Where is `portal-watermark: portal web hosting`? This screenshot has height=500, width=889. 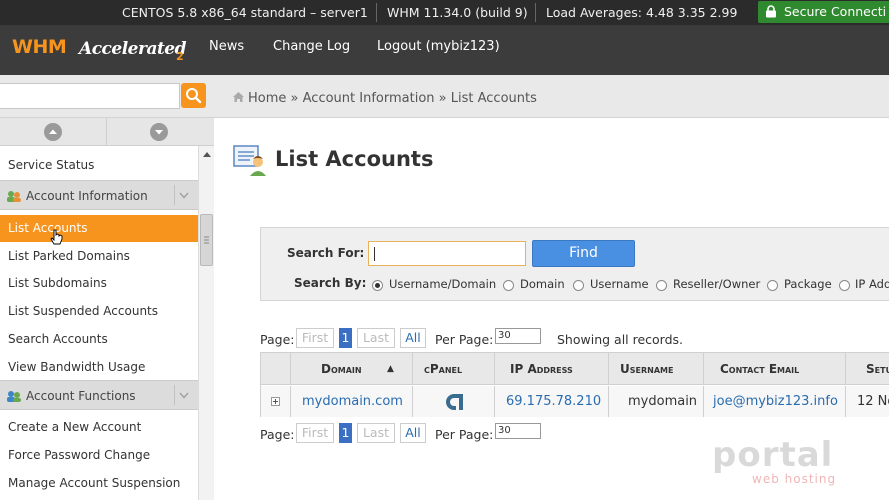
portal-watermark: portal web hosting is located at coordinates (787, 465).